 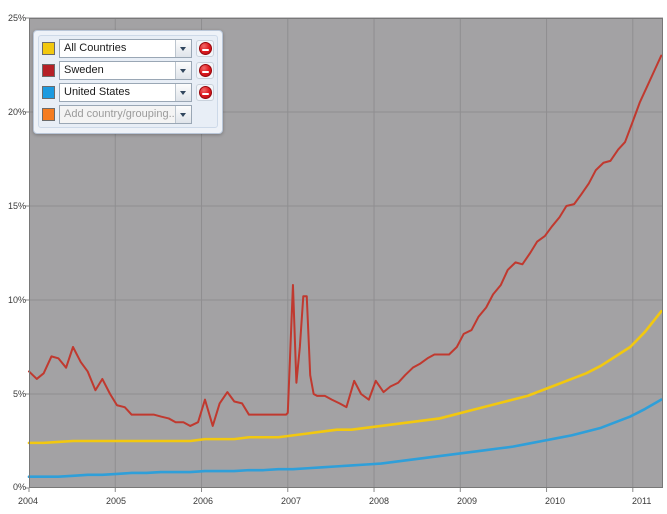 I want to click on x-axis-tick-2007: 2007, so click(x=291, y=501).